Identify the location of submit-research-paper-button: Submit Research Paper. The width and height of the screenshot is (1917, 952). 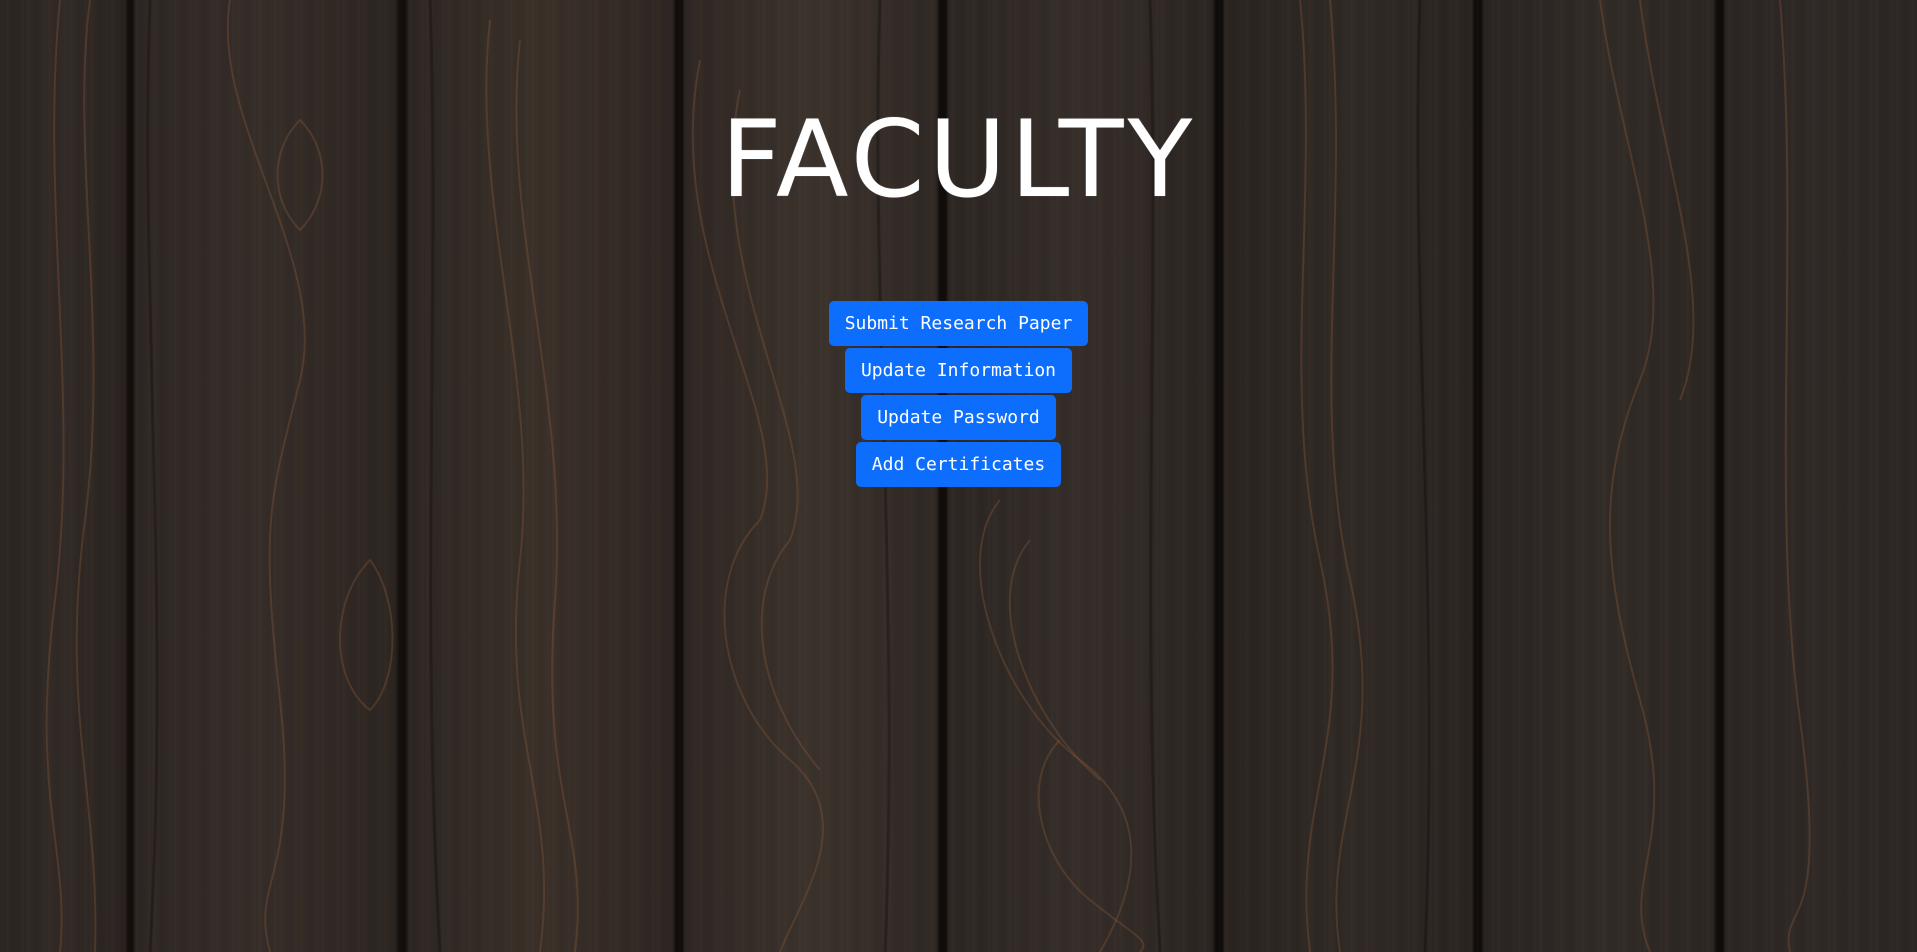
(958, 323).